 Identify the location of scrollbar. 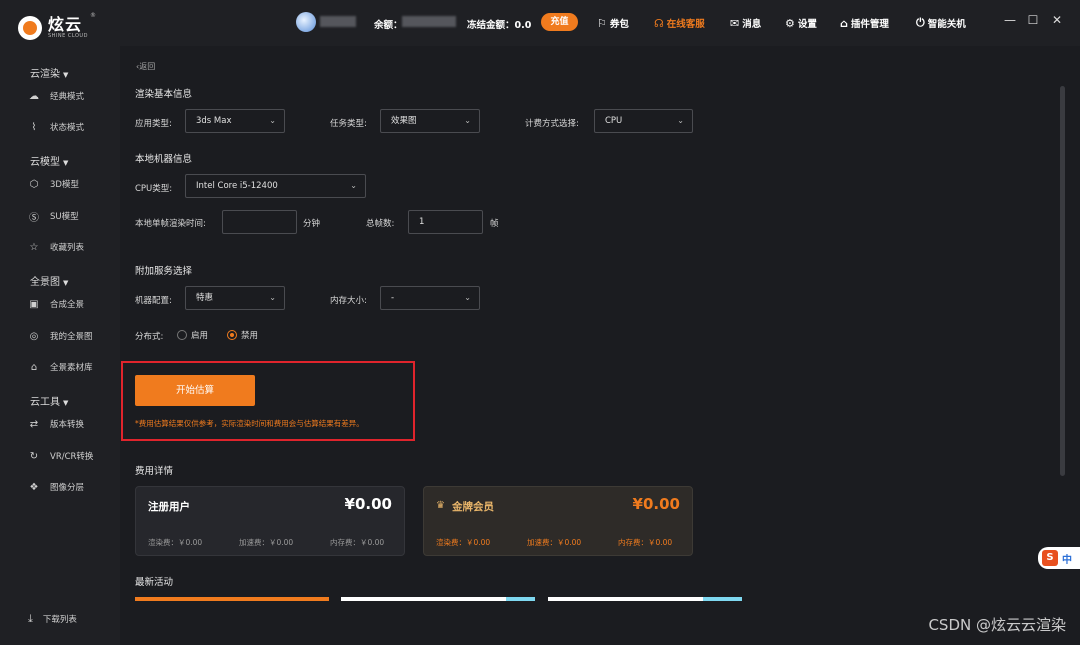
(1062, 281).